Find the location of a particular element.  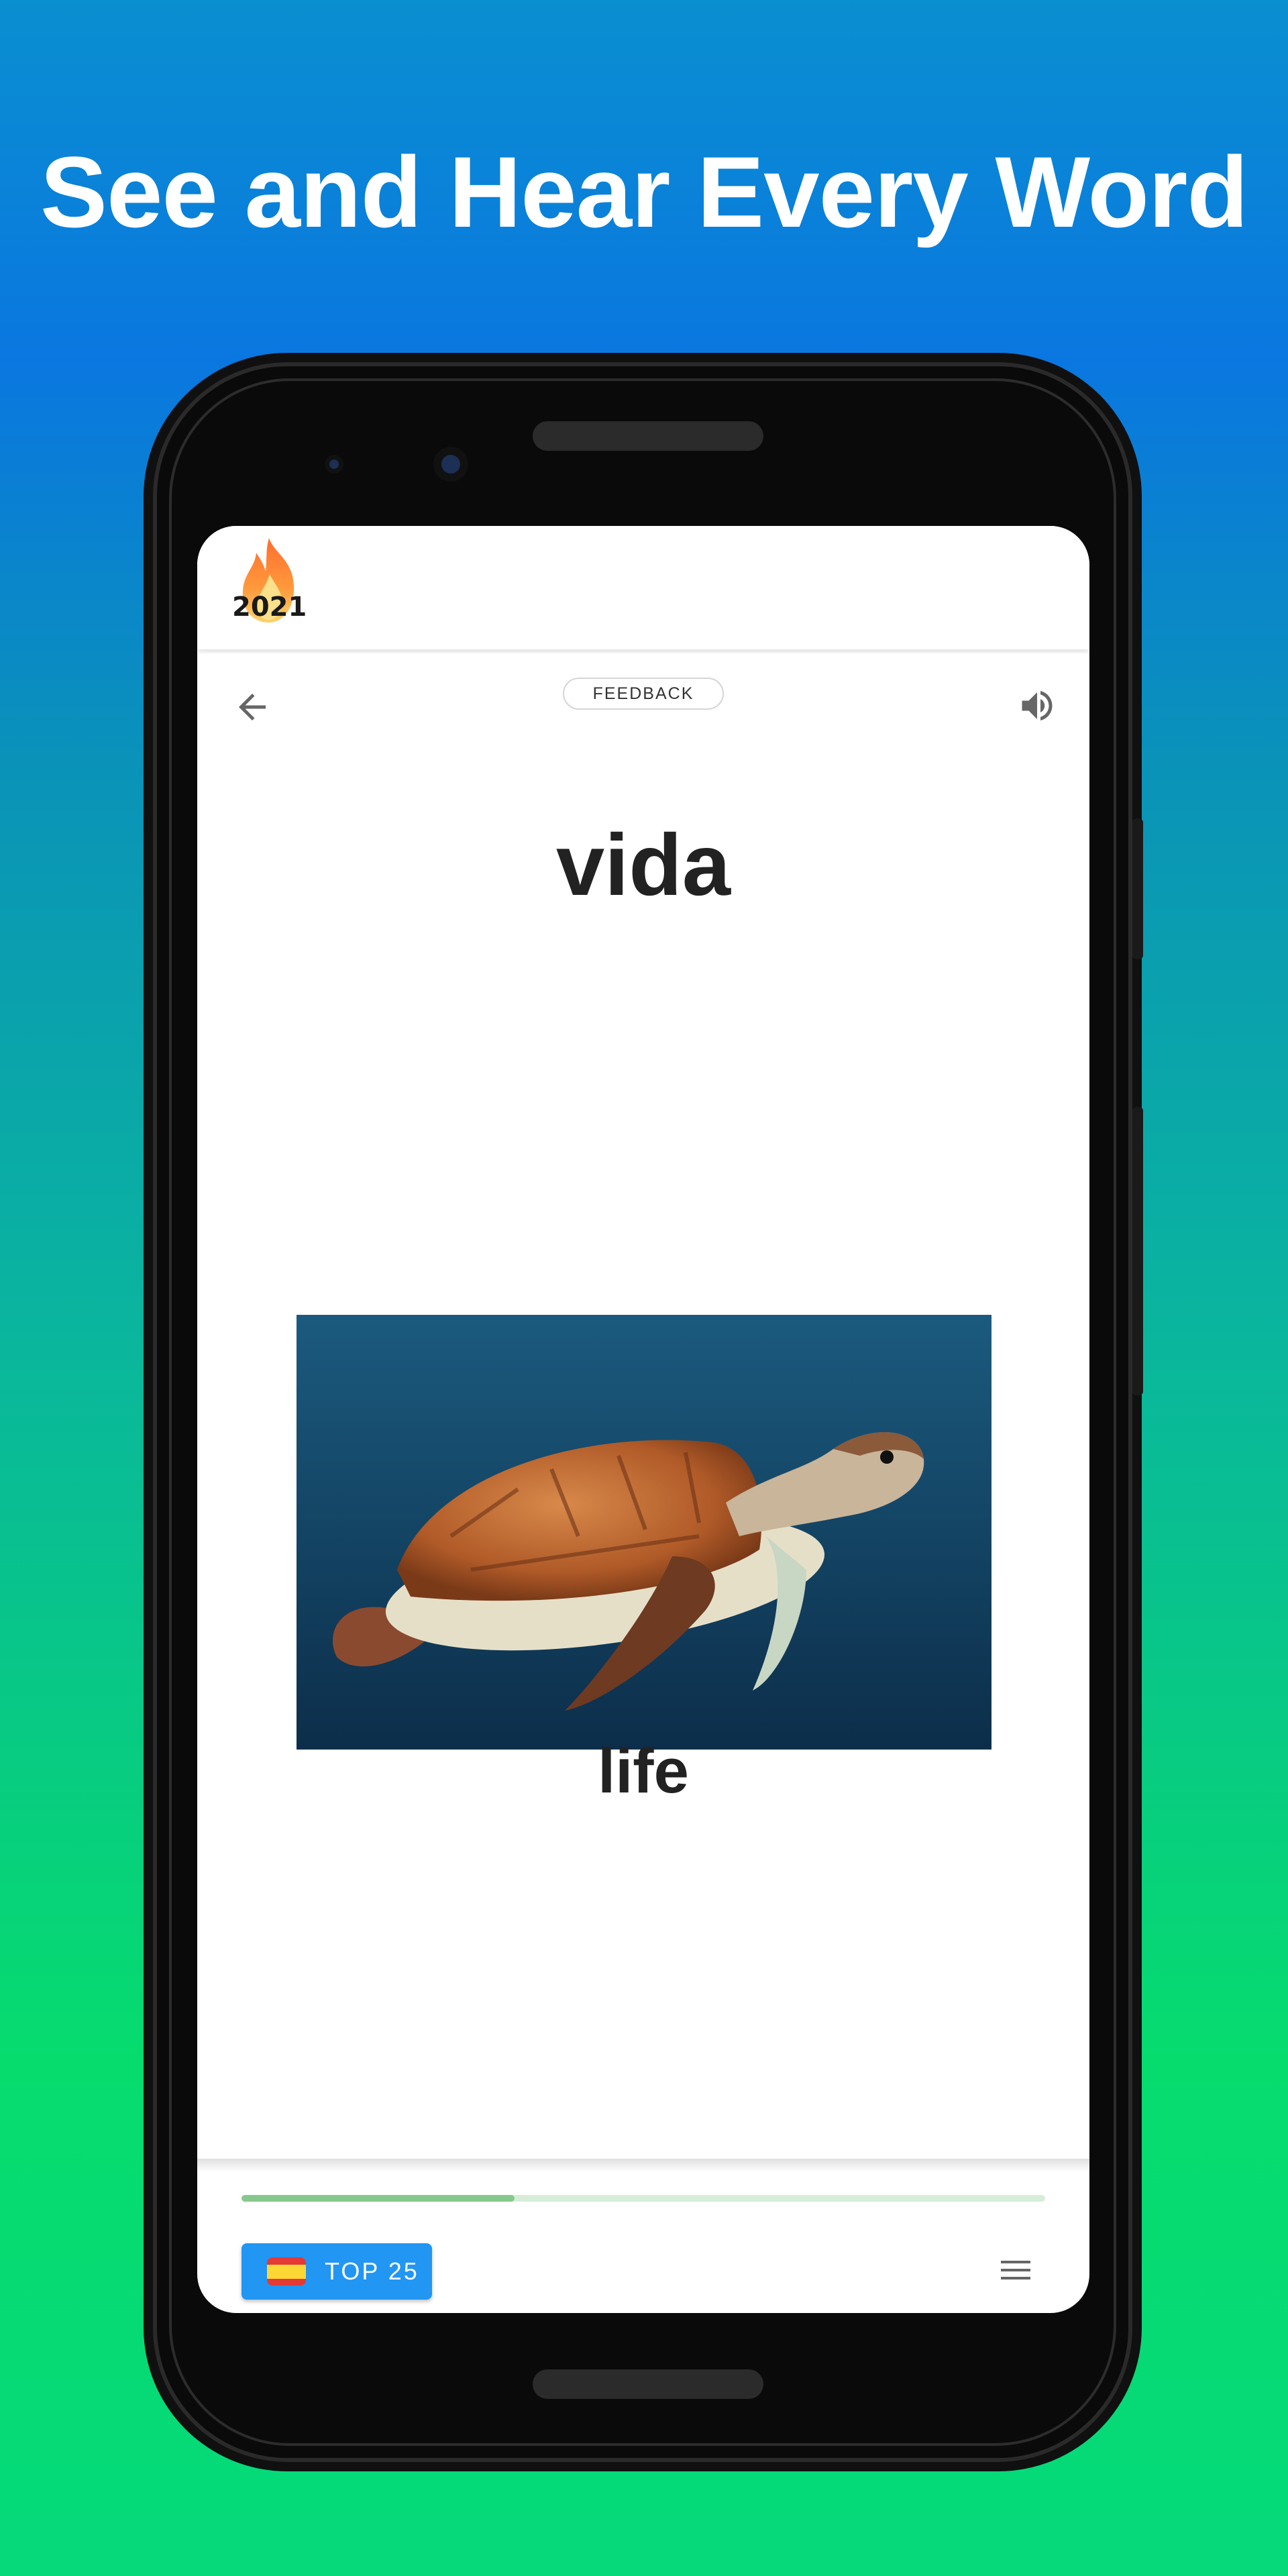

speaker-icon is located at coordinates (1037, 705).